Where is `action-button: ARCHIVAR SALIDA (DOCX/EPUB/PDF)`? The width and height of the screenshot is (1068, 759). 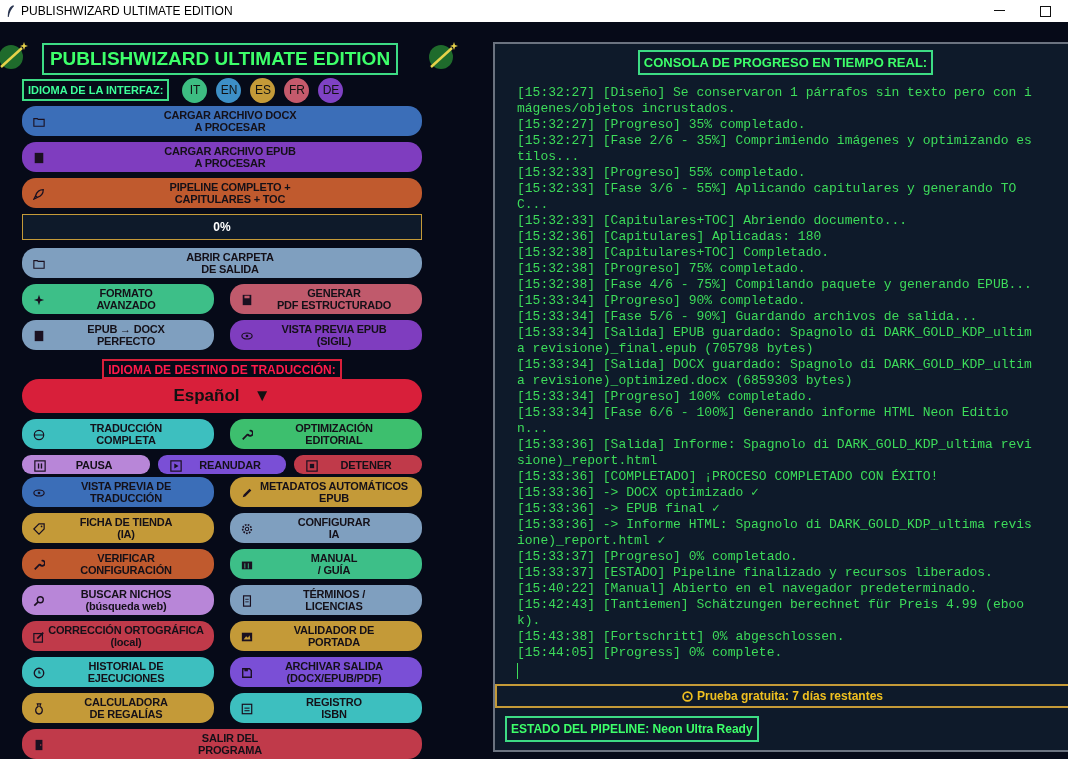 action-button: ARCHIVAR SALIDA (DOCX/EPUB/PDF) is located at coordinates (326, 672).